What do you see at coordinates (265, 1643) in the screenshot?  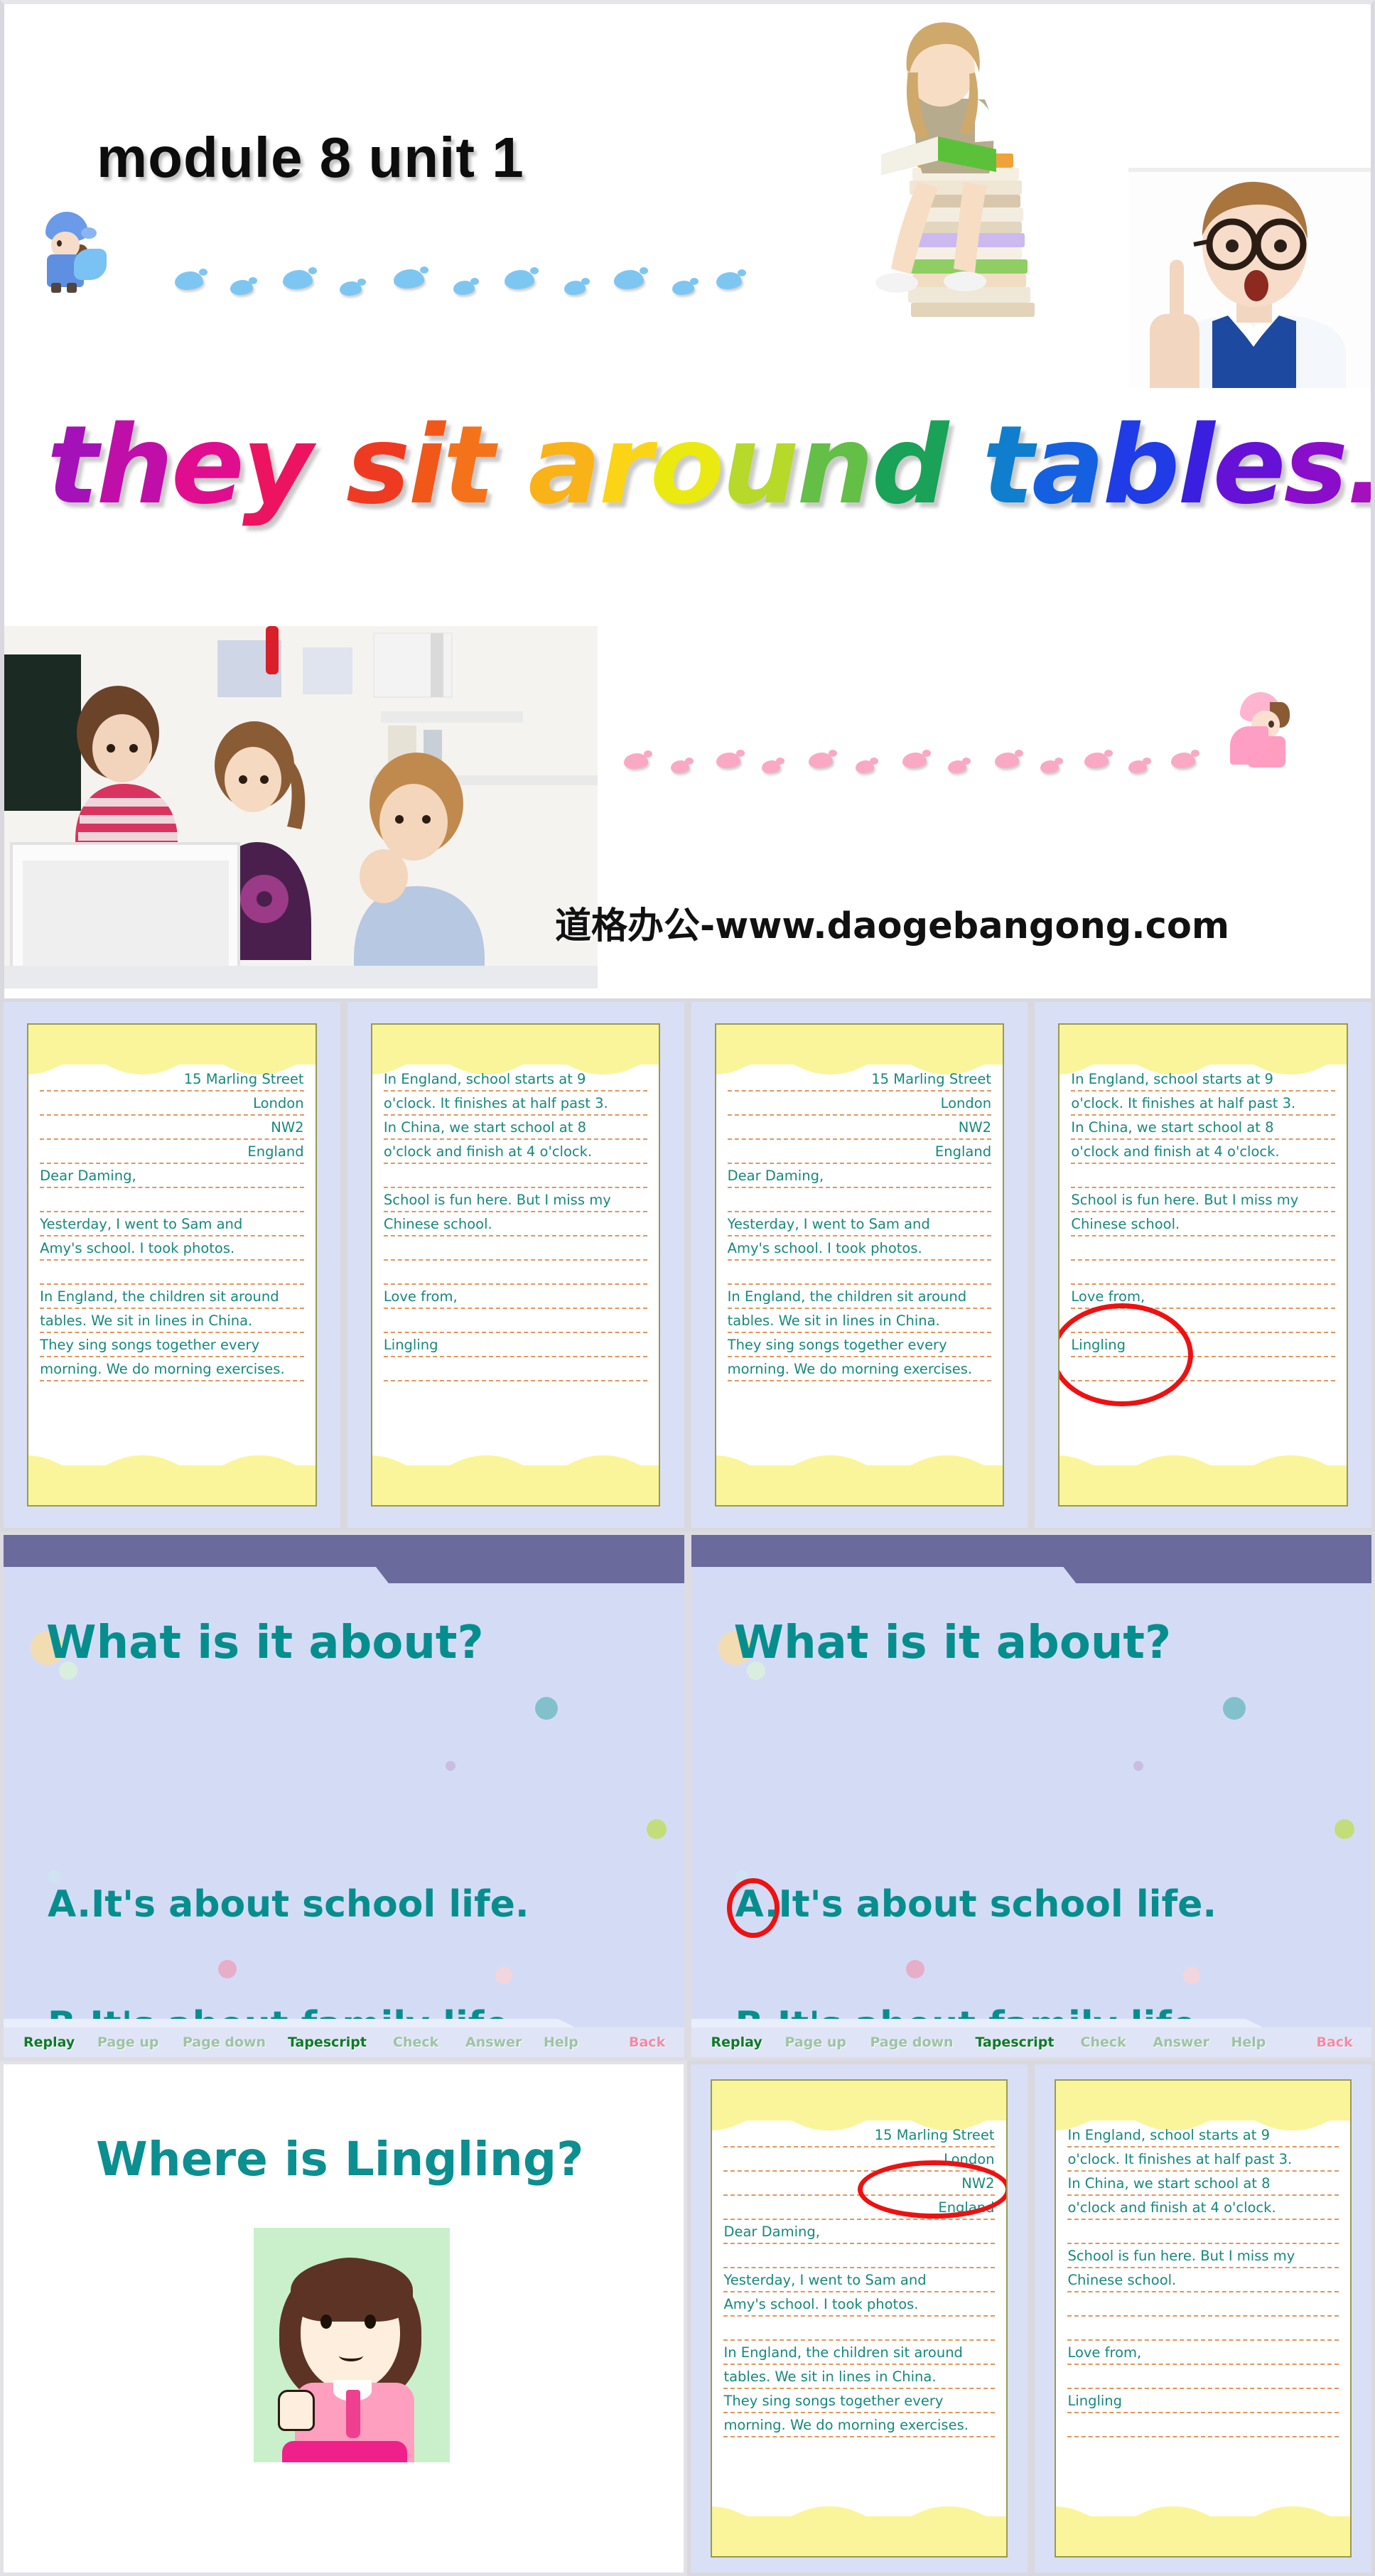 I see `question-title: What is it about?` at bounding box center [265, 1643].